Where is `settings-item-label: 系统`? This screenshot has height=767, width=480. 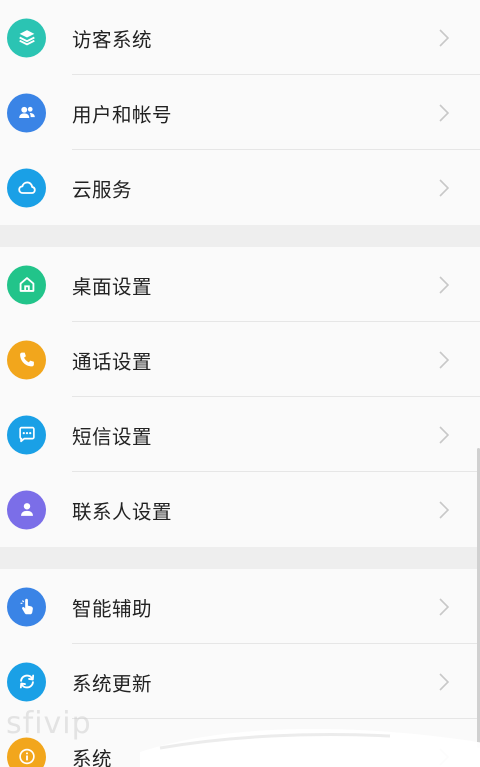
settings-item-label: 系统 is located at coordinates (92, 757).